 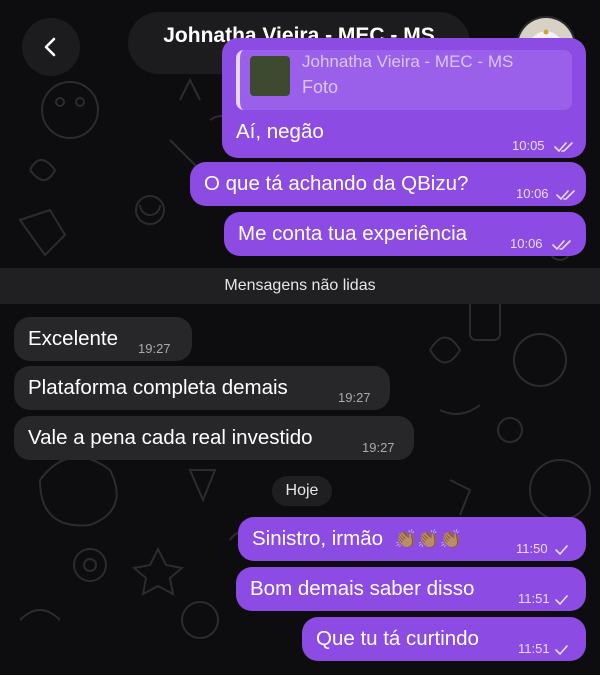 I want to click on message-text: Que tu tá curtindo, so click(x=397, y=638).